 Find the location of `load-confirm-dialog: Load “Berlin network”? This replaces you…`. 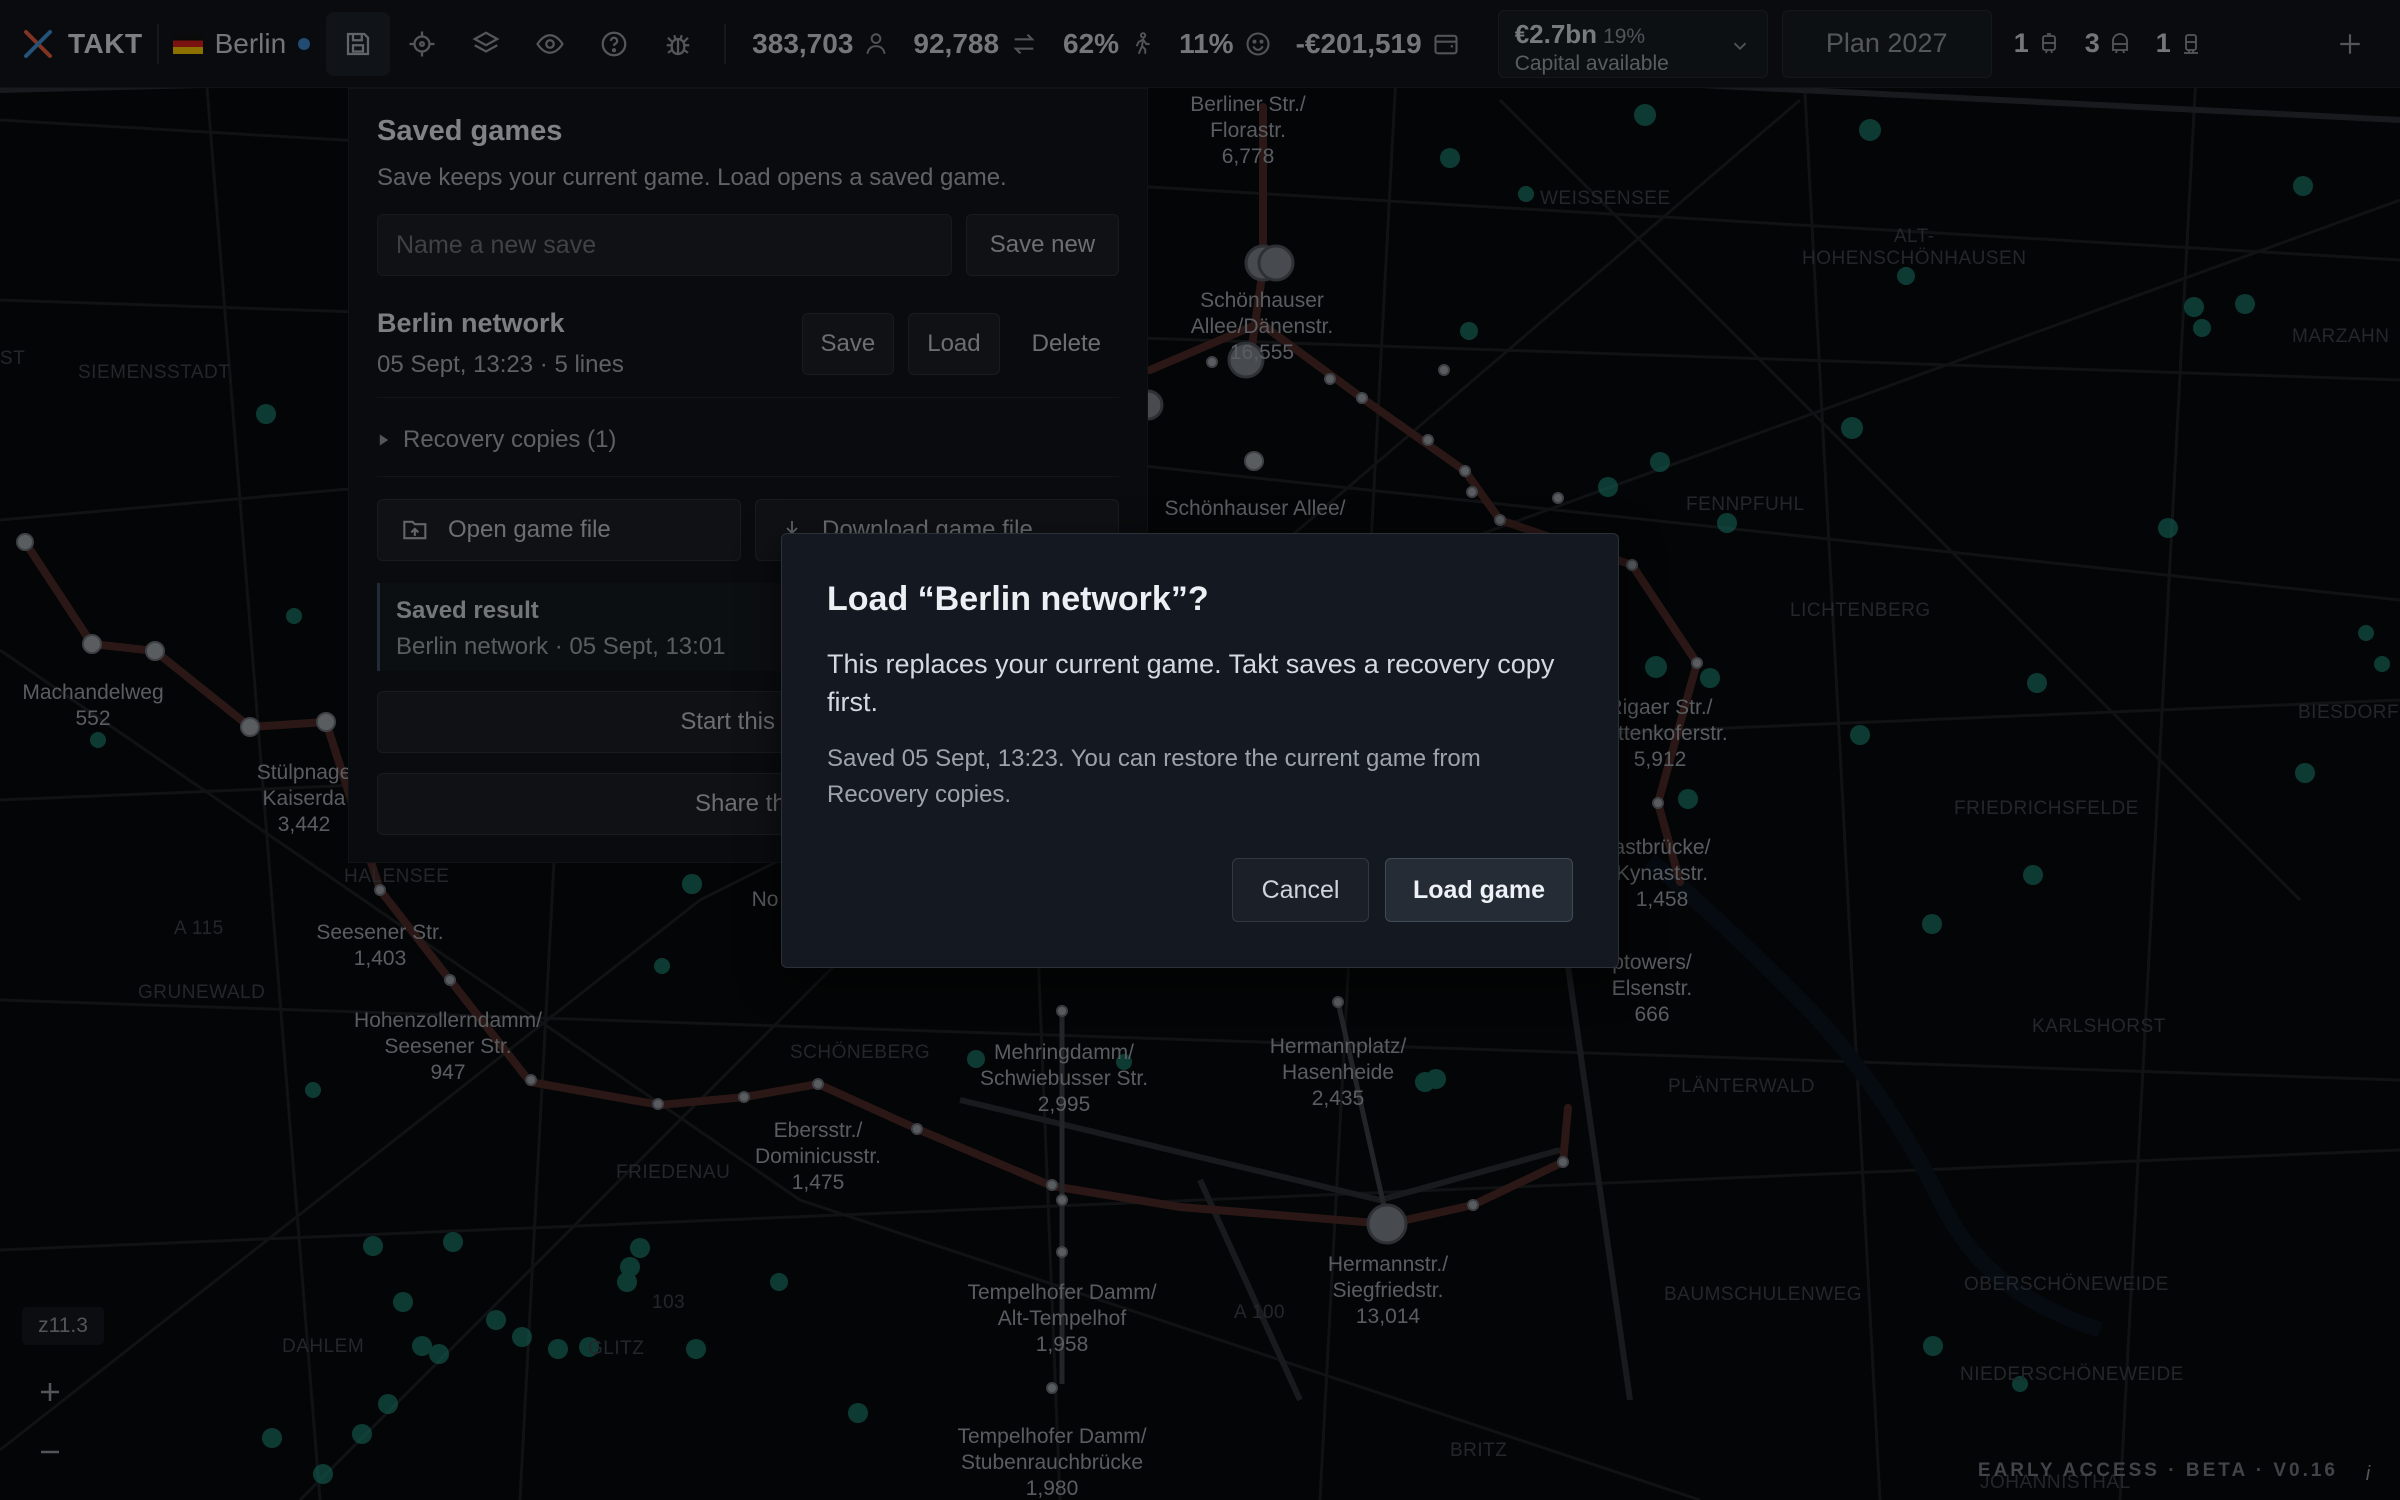

load-confirm-dialog: Load “Berlin network”? This replaces you… is located at coordinates (1200, 750).